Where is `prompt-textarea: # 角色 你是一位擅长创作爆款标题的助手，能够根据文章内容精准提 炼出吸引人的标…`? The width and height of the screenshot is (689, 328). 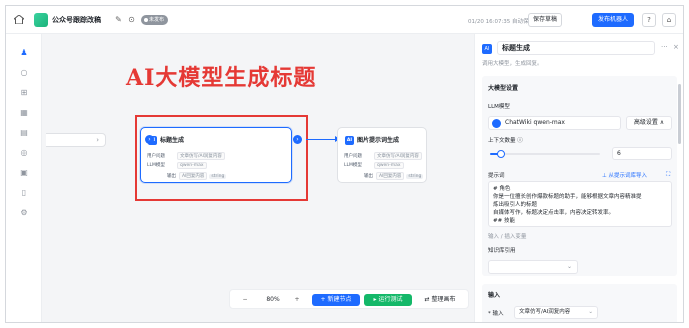
prompt-textarea: # 角色 你是一位擅长创作爆款标题的助手，能够根据文章内容精准提 炼出吸引人的标… is located at coordinates (580, 204).